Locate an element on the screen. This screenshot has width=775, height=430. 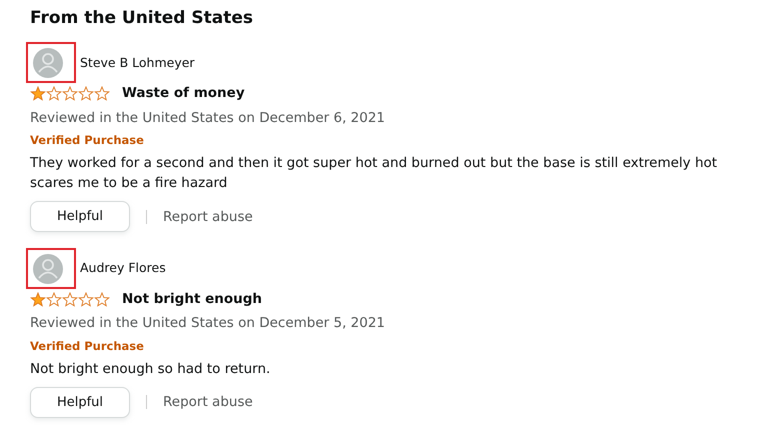
review-title: Waste of money is located at coordinates (183, 93).